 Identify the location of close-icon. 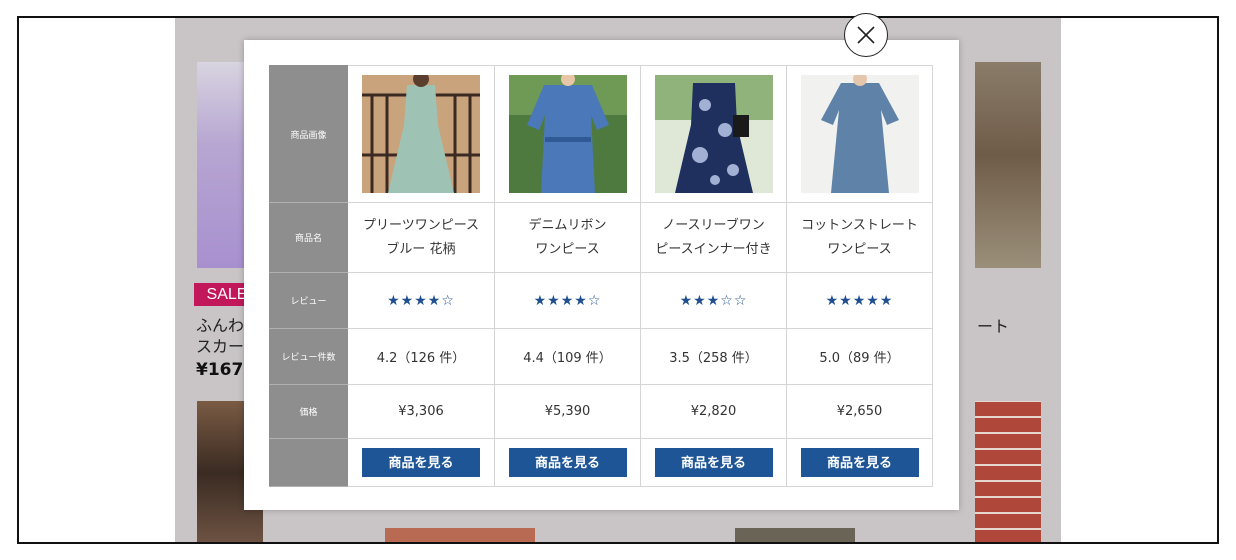
(866, 35).